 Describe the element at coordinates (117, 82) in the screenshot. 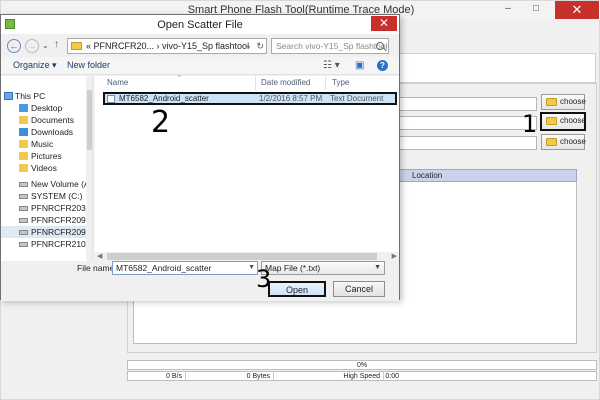

I see `name-column-header: Name` at that location.